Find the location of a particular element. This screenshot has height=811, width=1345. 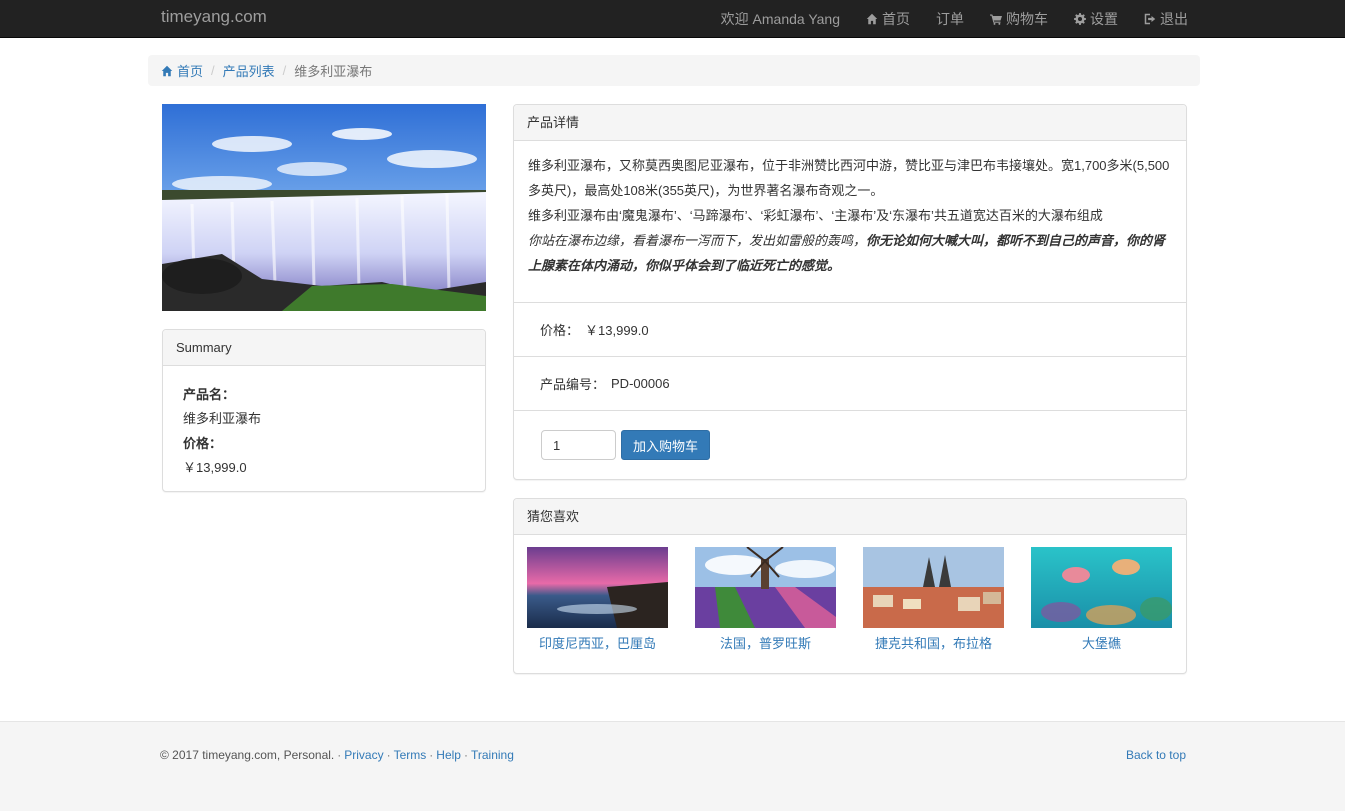

price-label: 价格： is located at coordinates (560, 330).